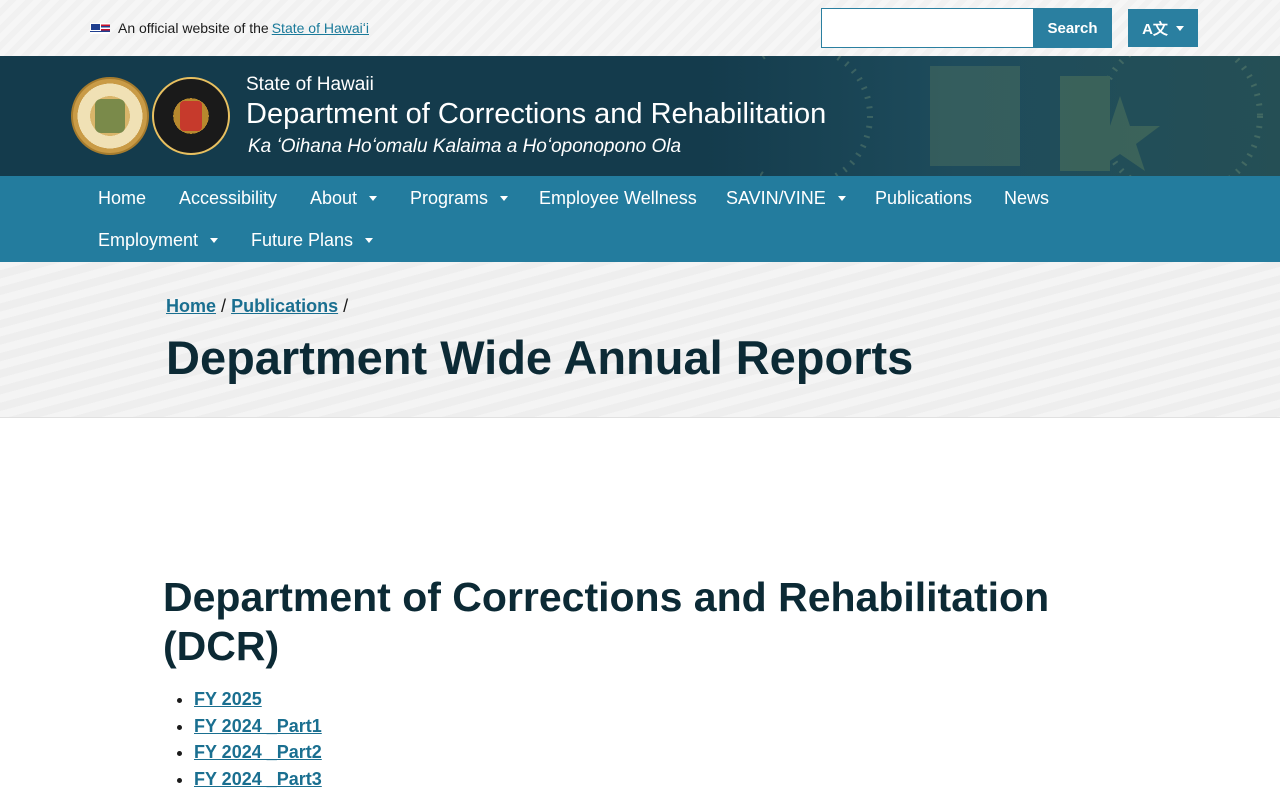  I want to click on search-input, so click(927, 28).